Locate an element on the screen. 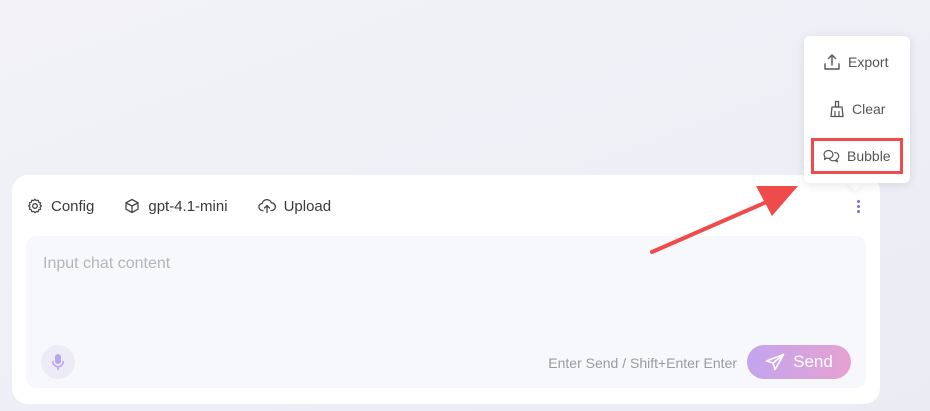 The image size is (930, 411). annotation-arrow is located at coordinates (724, 220).